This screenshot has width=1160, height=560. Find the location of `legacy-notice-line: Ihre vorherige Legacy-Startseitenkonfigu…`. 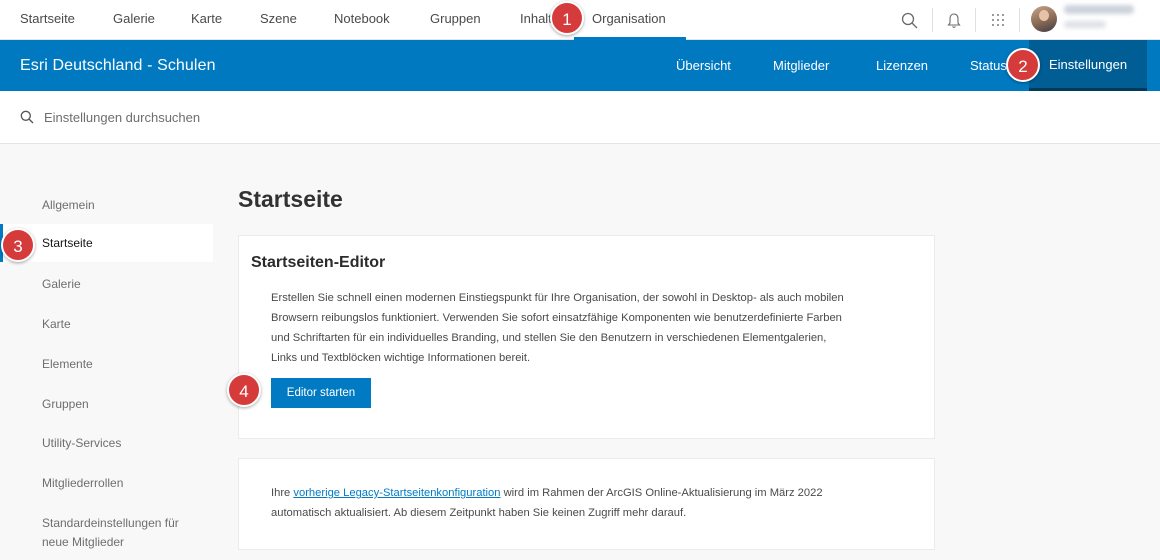

legacy-notice-line: Ihre vorherige Legacy-Startseitenkonfigu… is located at coordinates (591, 493).